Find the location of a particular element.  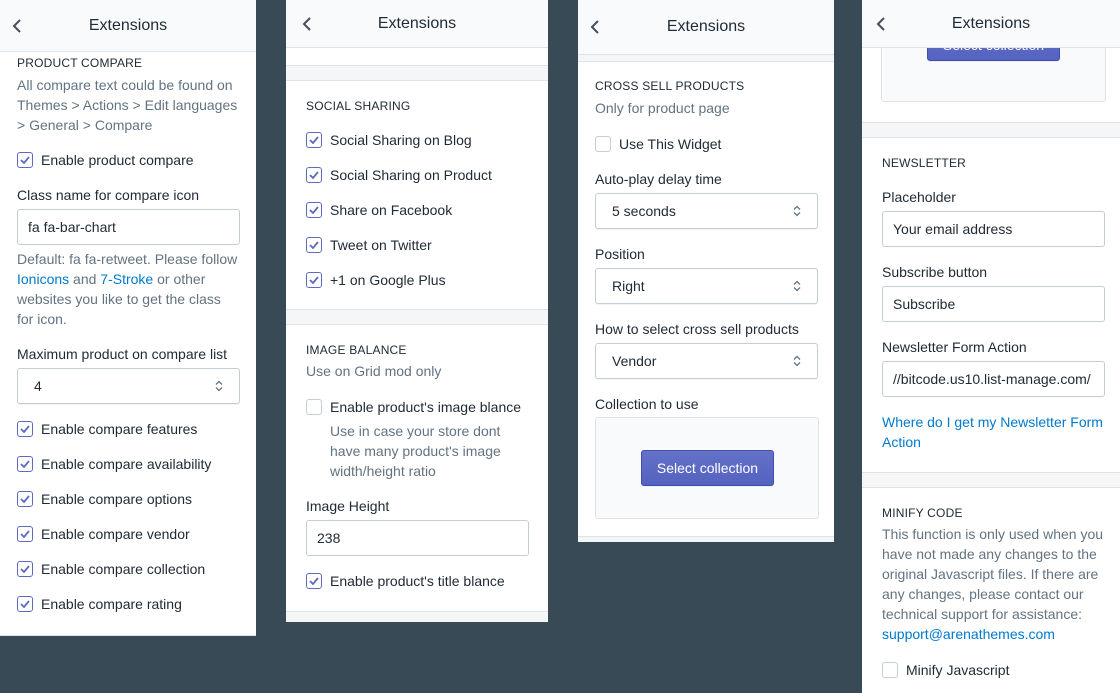

section-title: IMAGE BALANCE is located at coordinates (356, 350).